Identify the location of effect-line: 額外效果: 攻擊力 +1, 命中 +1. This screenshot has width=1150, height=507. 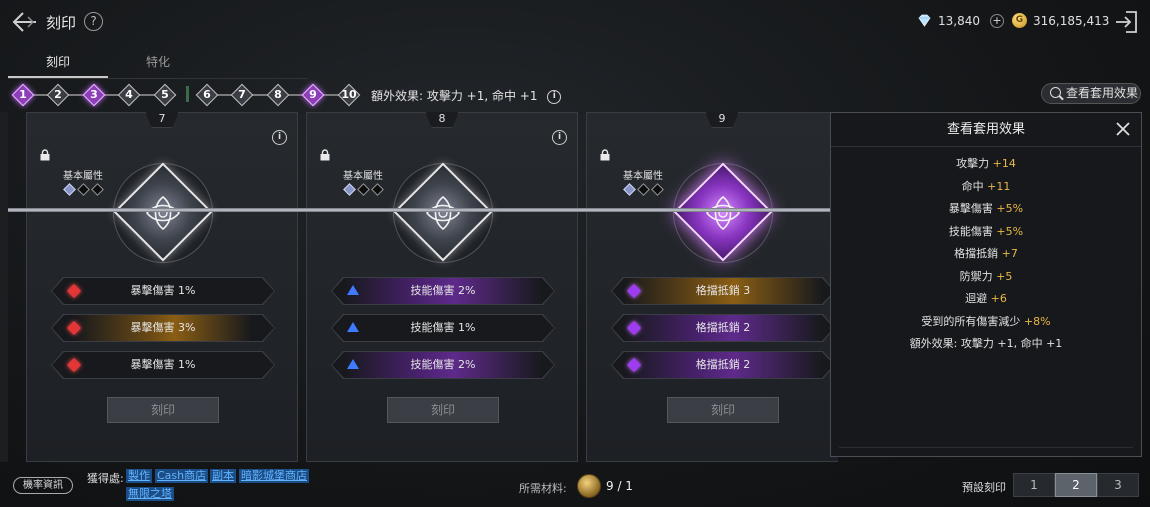
(986, 344).